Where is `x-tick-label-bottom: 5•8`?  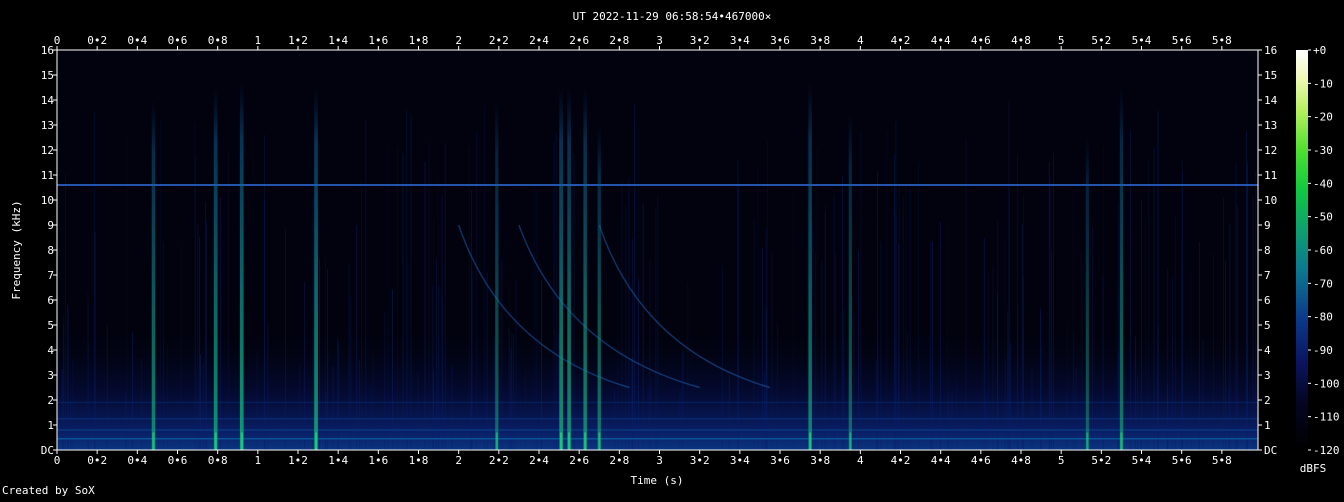 x-tick-label-bottom: 5•8 is located at coordinates (1222, 460).